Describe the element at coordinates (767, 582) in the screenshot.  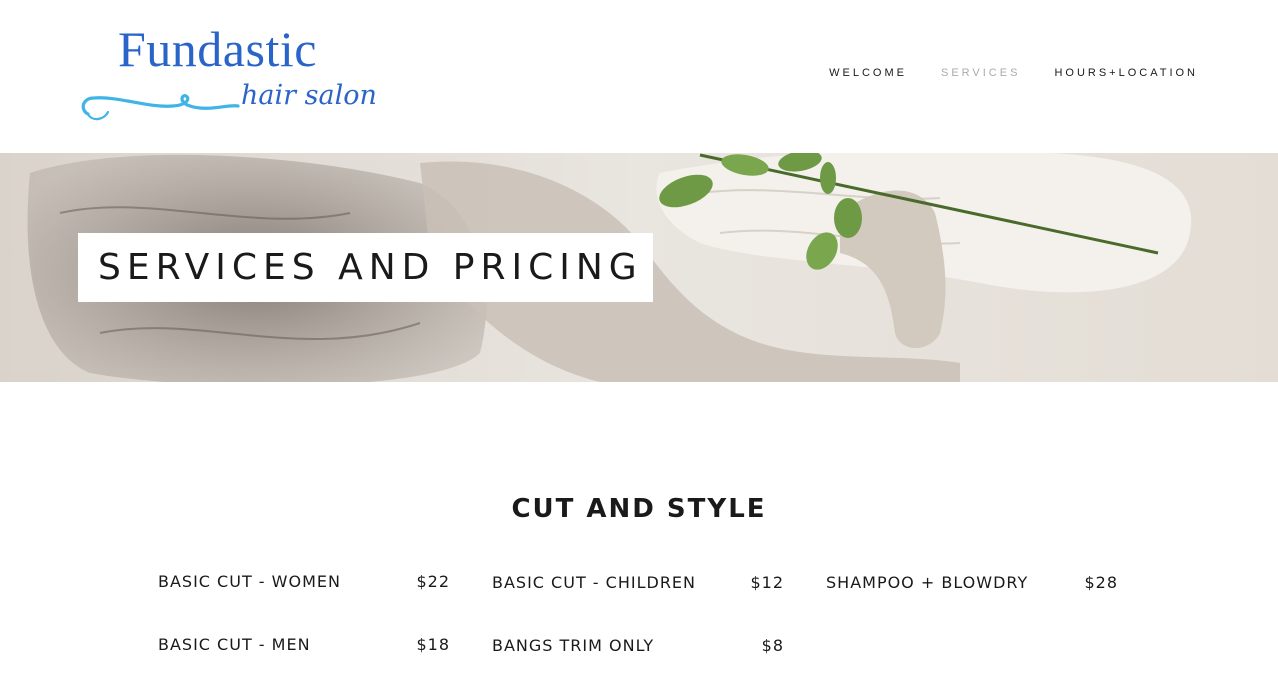
I see `service-price: $12` at that location.